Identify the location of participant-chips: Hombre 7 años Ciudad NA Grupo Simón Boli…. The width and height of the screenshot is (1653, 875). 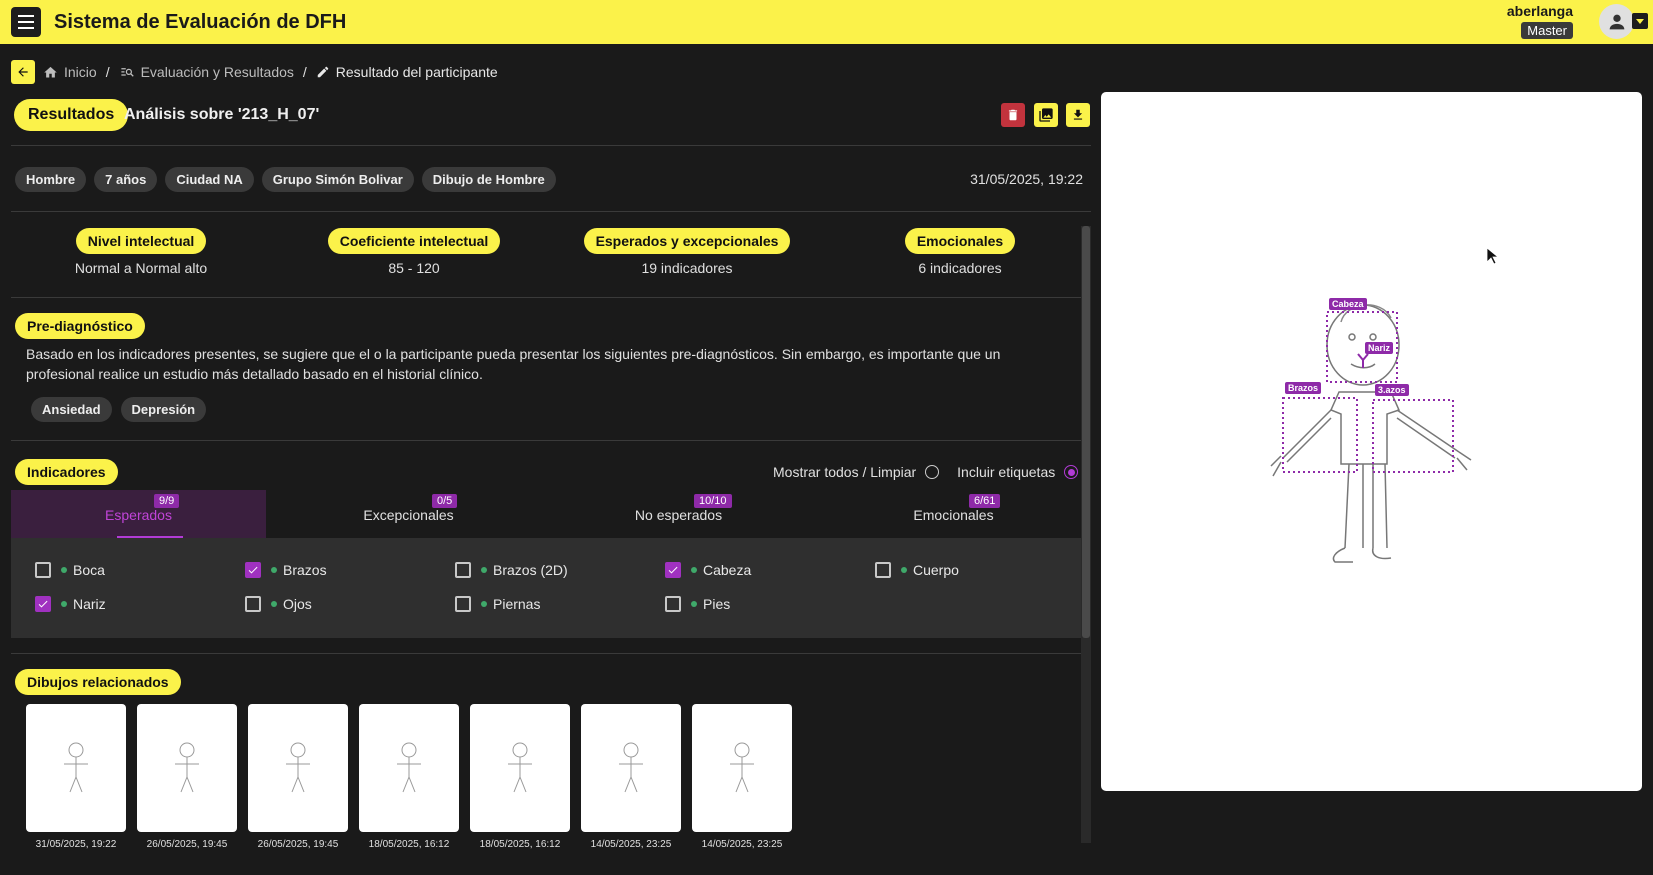
(285, 179).